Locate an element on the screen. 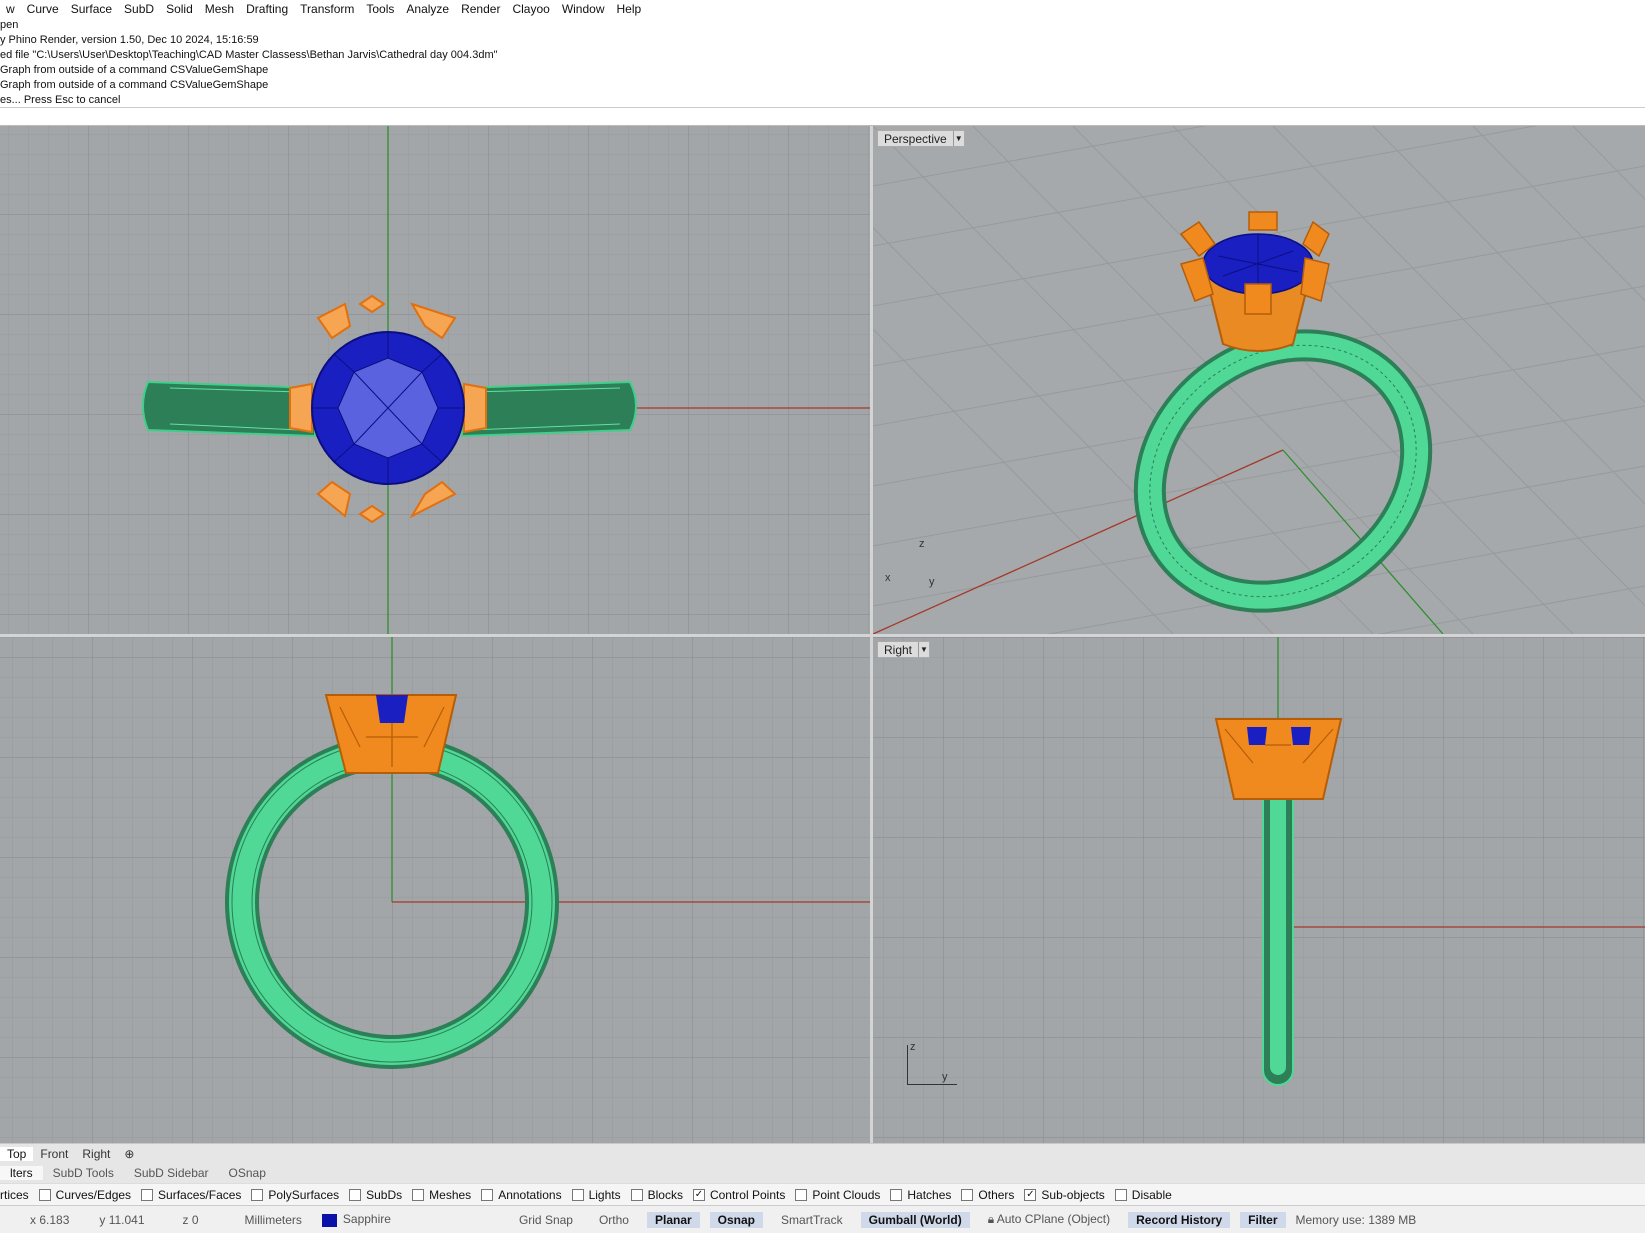 The height and width of the screenshot is (1233, 1645). filter-point-clouds: Point Clouds is located at coordinates (837, 1195).